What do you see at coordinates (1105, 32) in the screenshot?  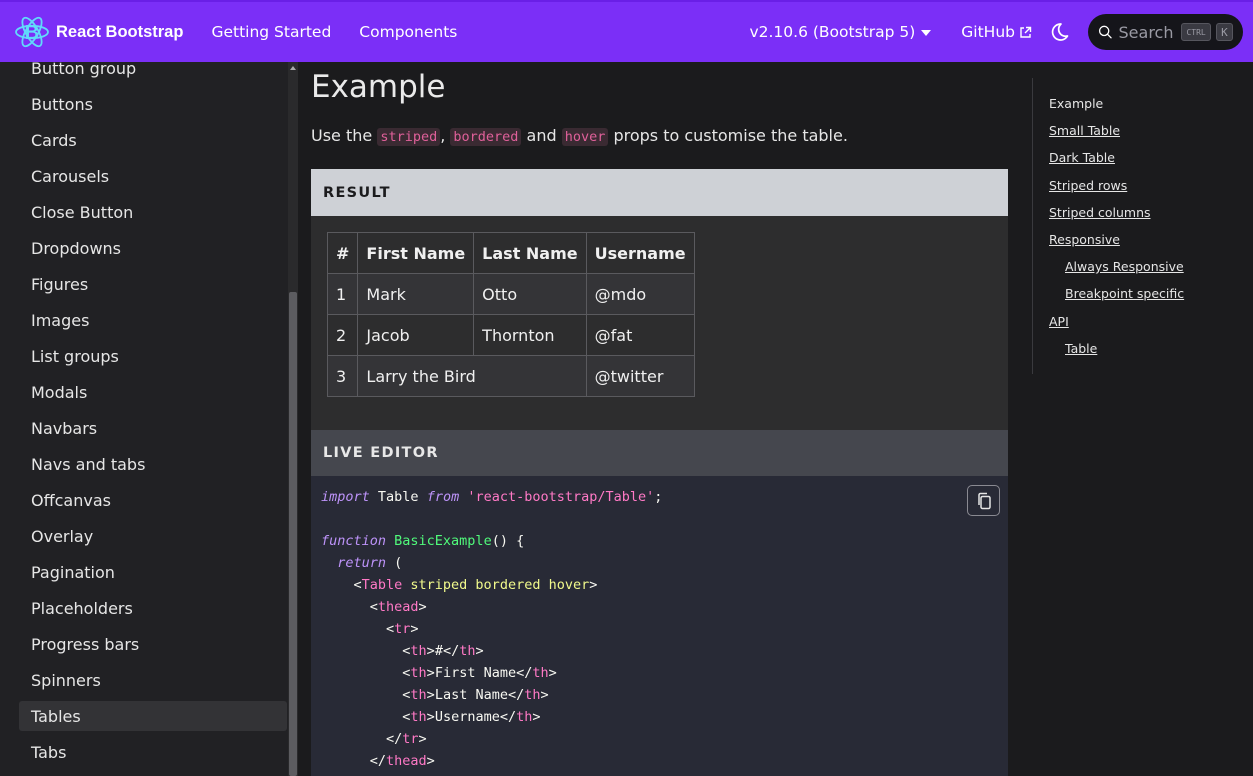 I see `search-icon` at bounding box center [1105, 32].